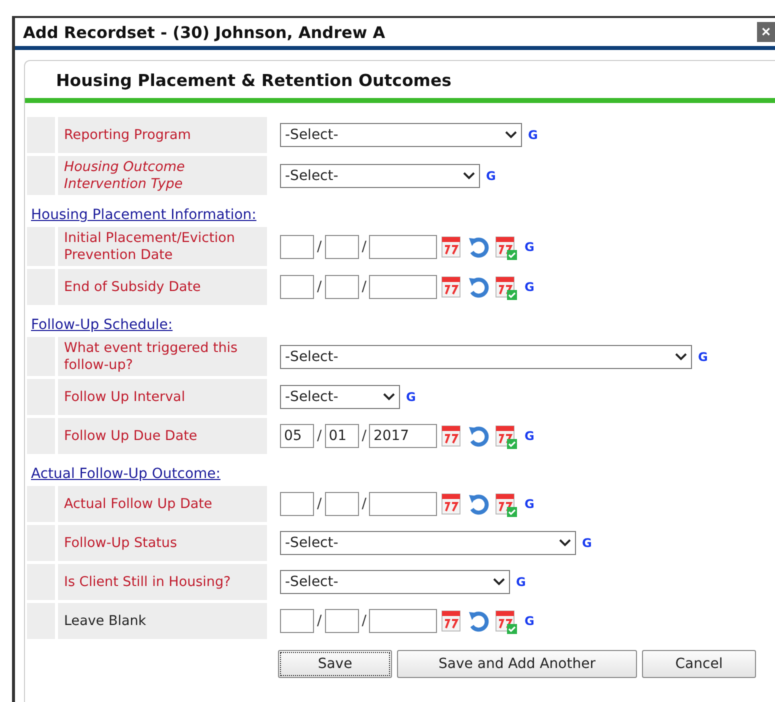  Describe the element at coordinates (120, 543) in the screenshot. I see `field-label: Follow-Up Status` at that location.